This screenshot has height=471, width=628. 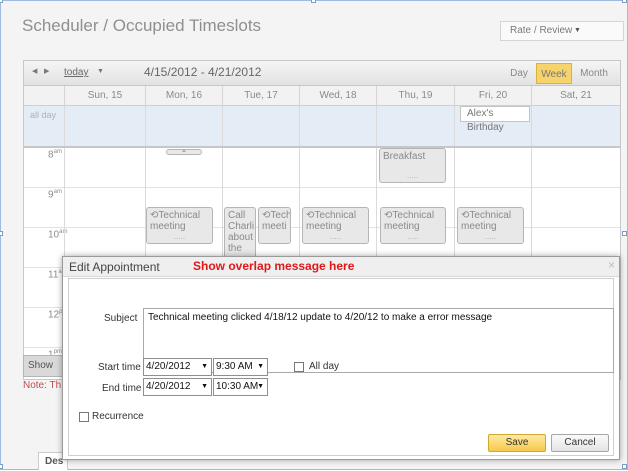 I want to click on all-day-label: all day, so click(x=43, y=115).